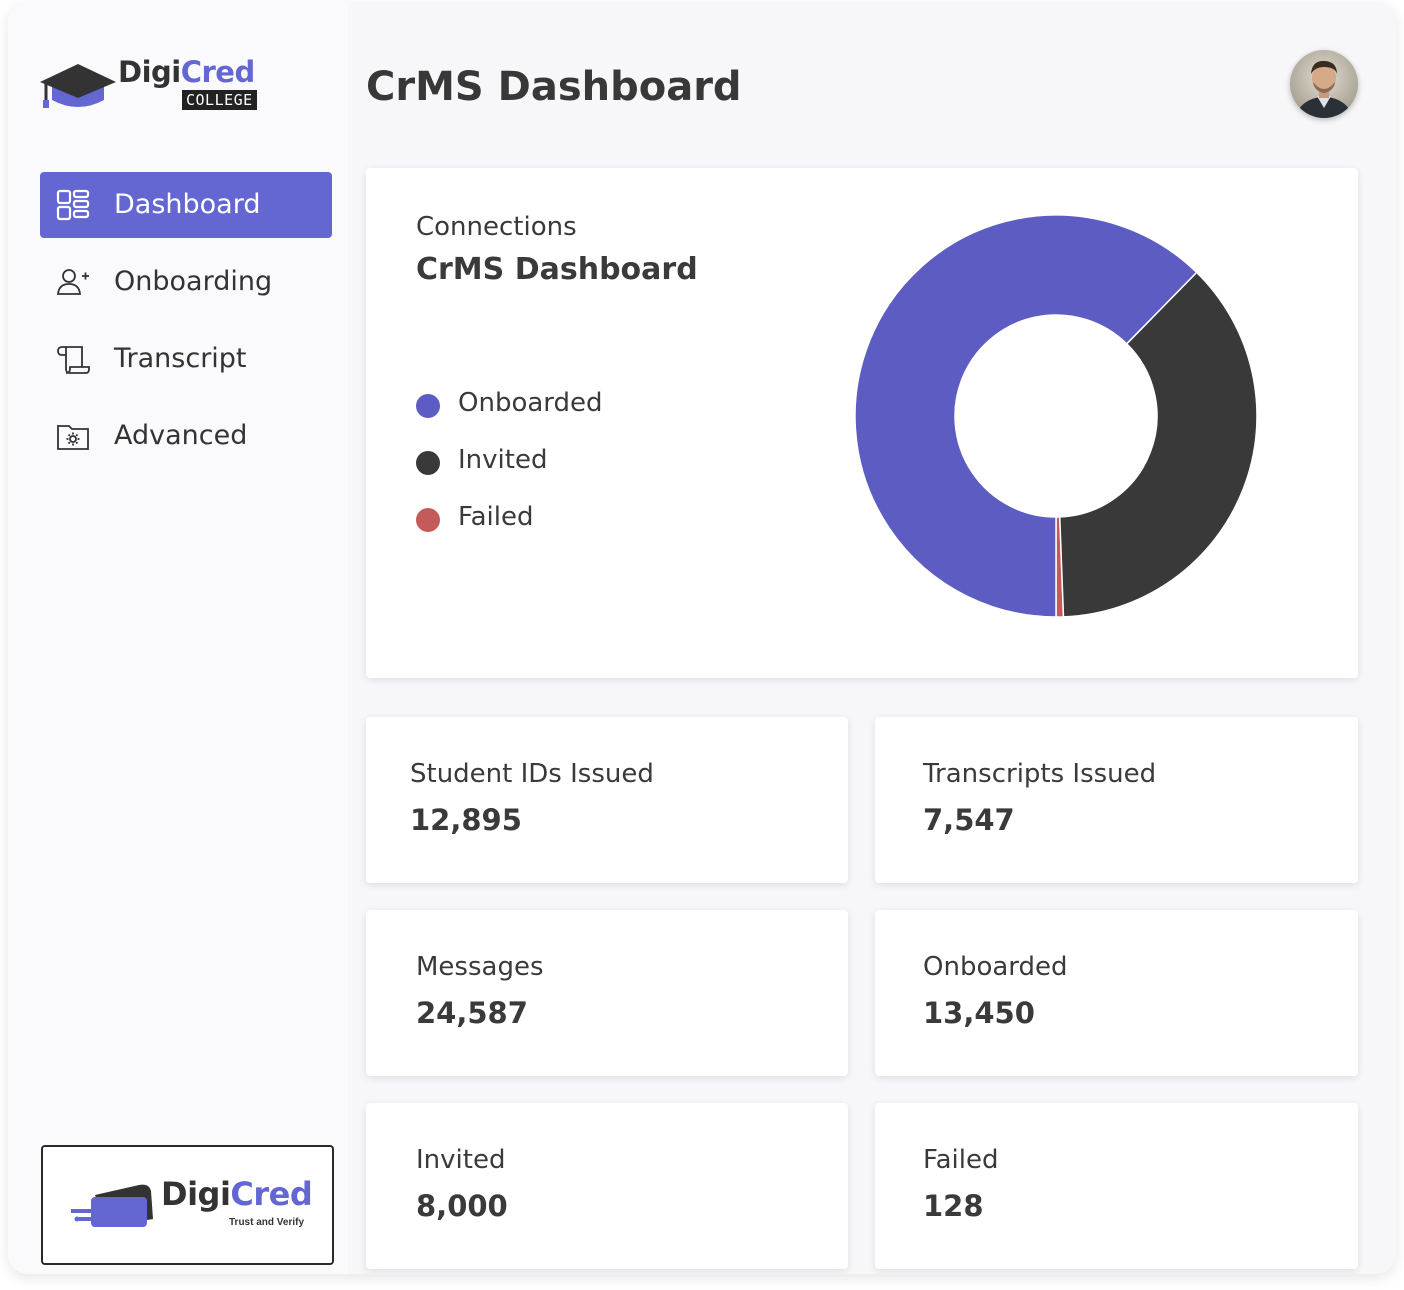 This screenshot has height=1290, width=1404. Describe the element at coordinates (462, 1206) in the screenshot. I see `stat-value: 8,000` at that location.